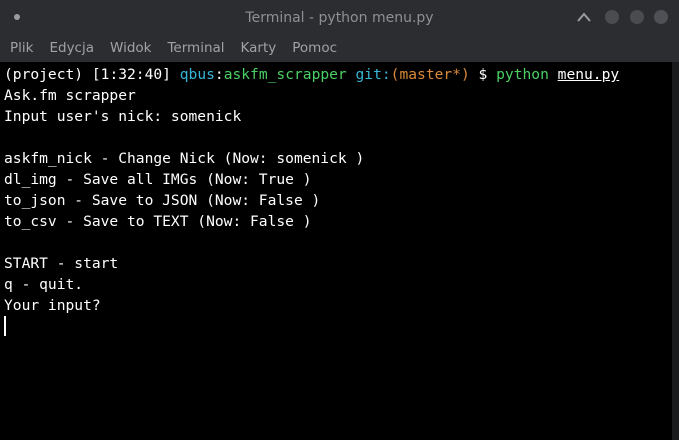  What do you see at coordinates (158, 221) in the screenshot?
I see `output-line: to_csv - Save to TEXT (Now: False )` at bounding box center [158, 221].